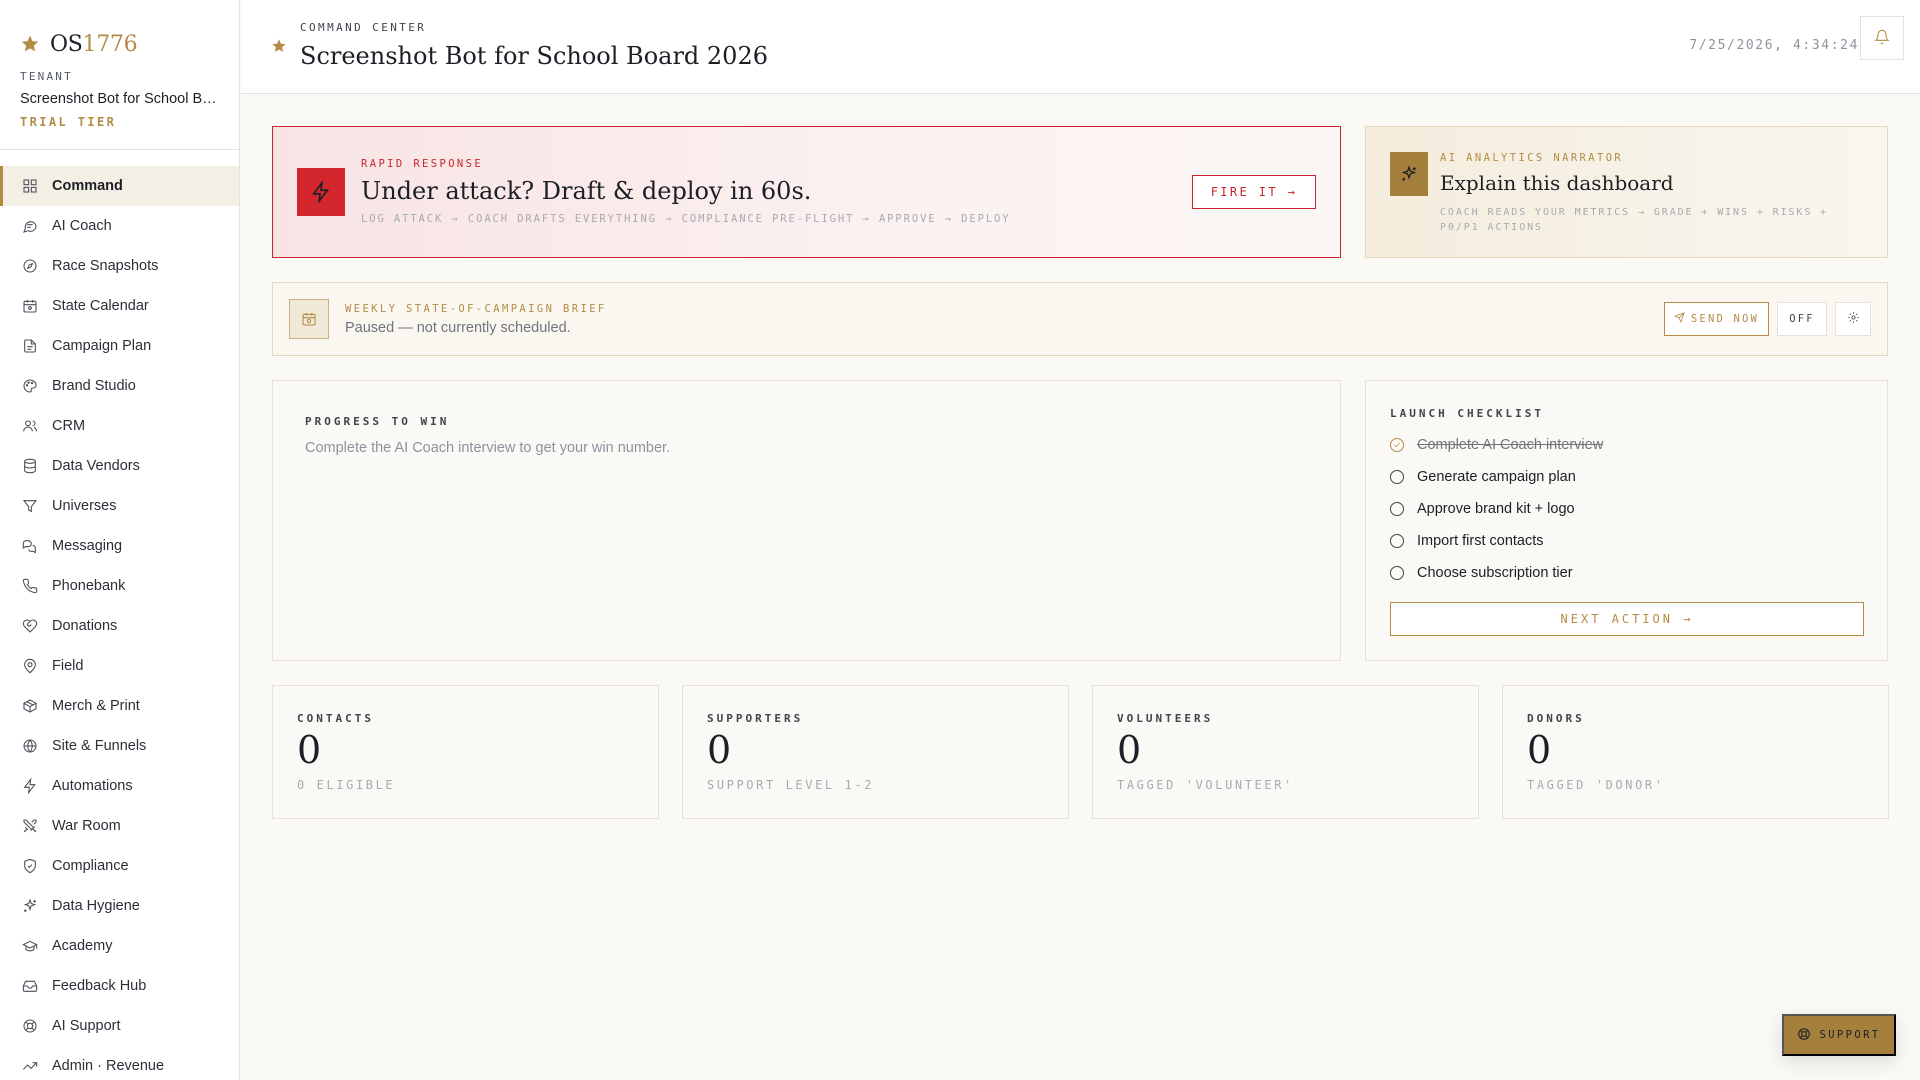 The width and height of the screenshot is (1920, 1080). I want to click on chat-icon, so click(30, 226).